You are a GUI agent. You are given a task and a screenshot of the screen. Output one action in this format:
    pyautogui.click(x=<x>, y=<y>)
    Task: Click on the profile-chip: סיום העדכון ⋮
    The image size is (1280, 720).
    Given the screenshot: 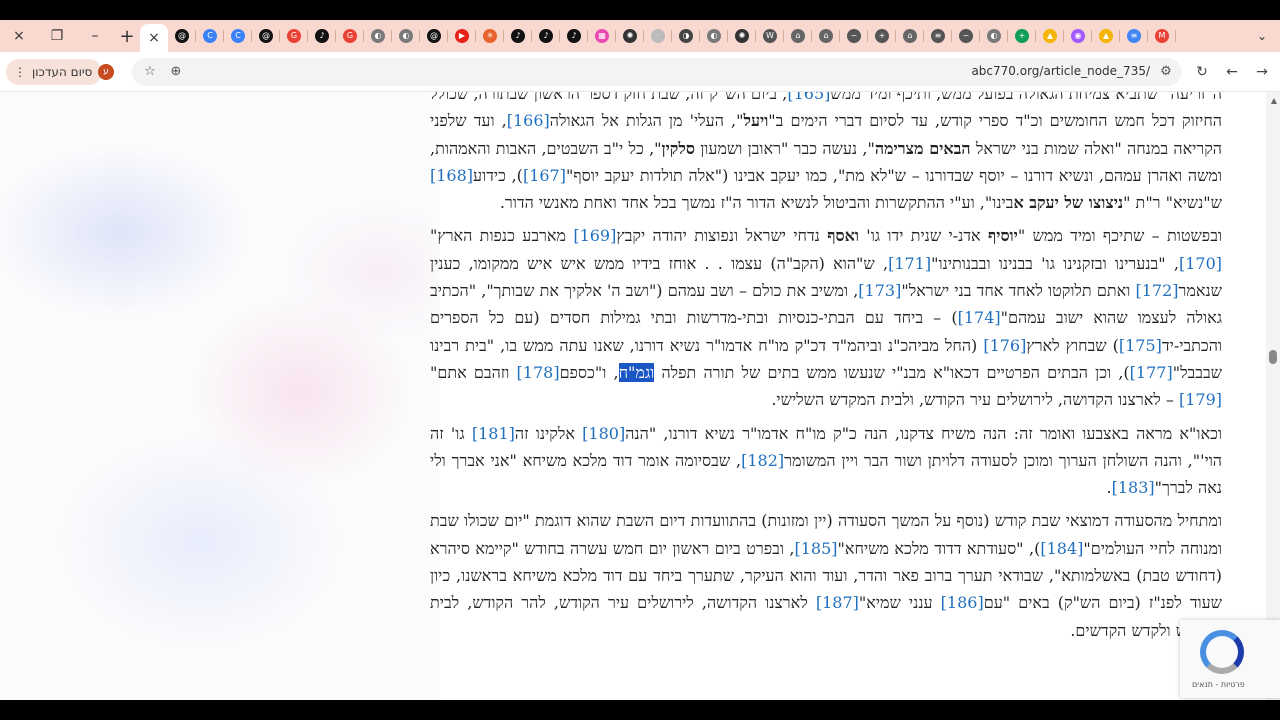 What is the action you would take?
    pyautogui.click(x=54, y=72)
    